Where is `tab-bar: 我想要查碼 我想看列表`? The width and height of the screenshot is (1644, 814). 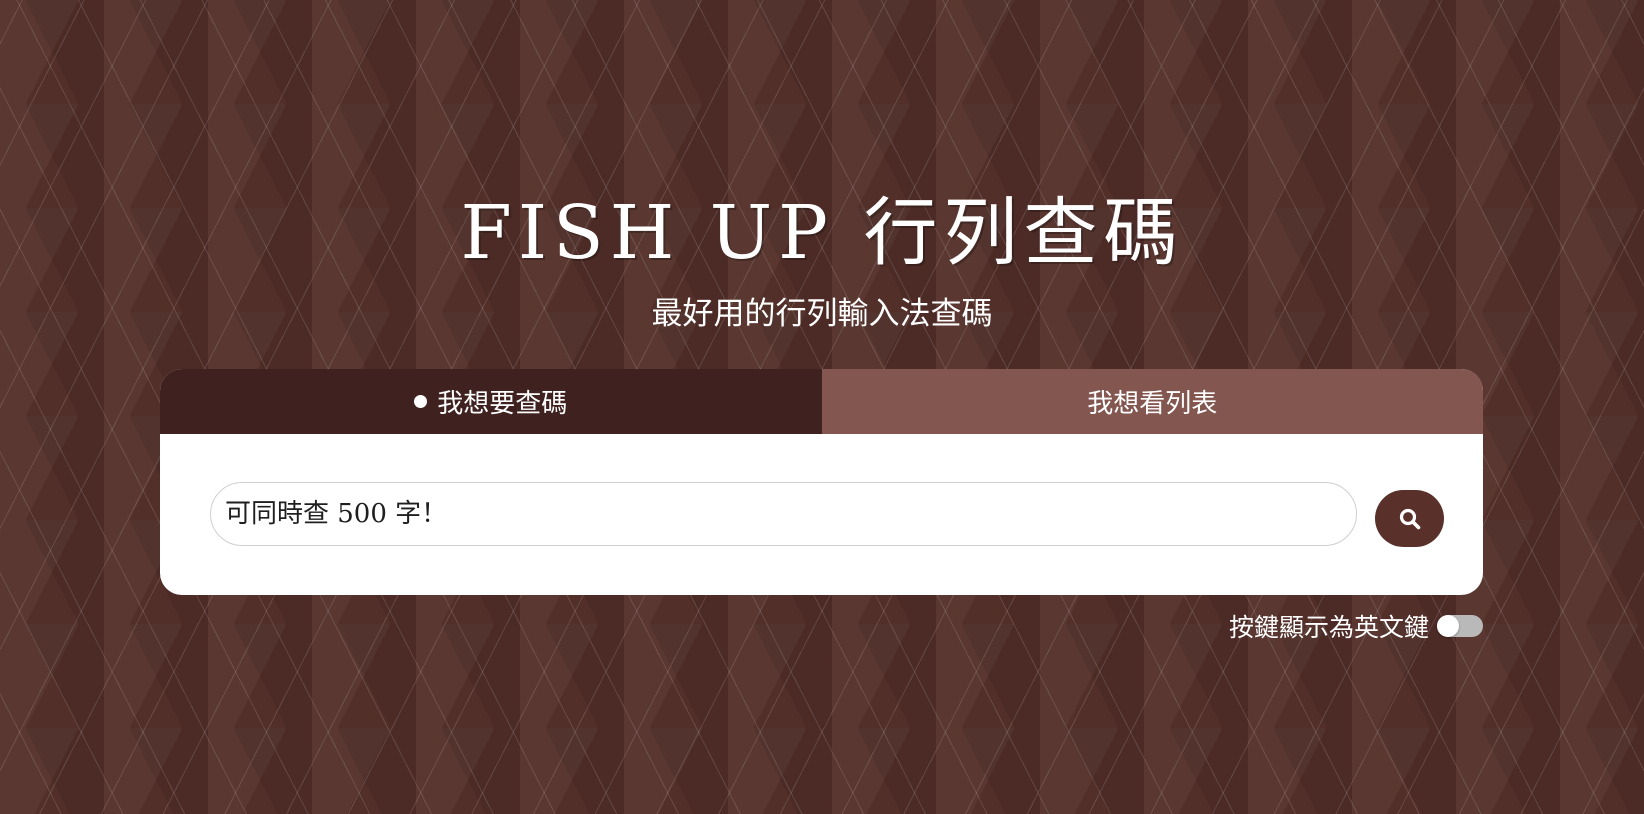 tab-bar: 我想要查碼 我想看列表 is located at coordinates (821, 401).